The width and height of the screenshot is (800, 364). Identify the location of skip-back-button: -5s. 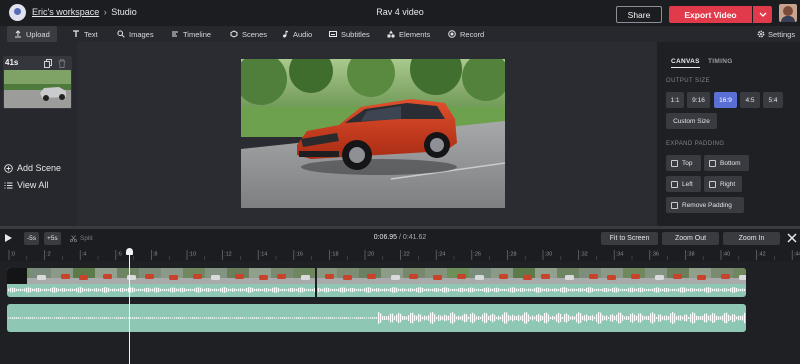
(32, 238).